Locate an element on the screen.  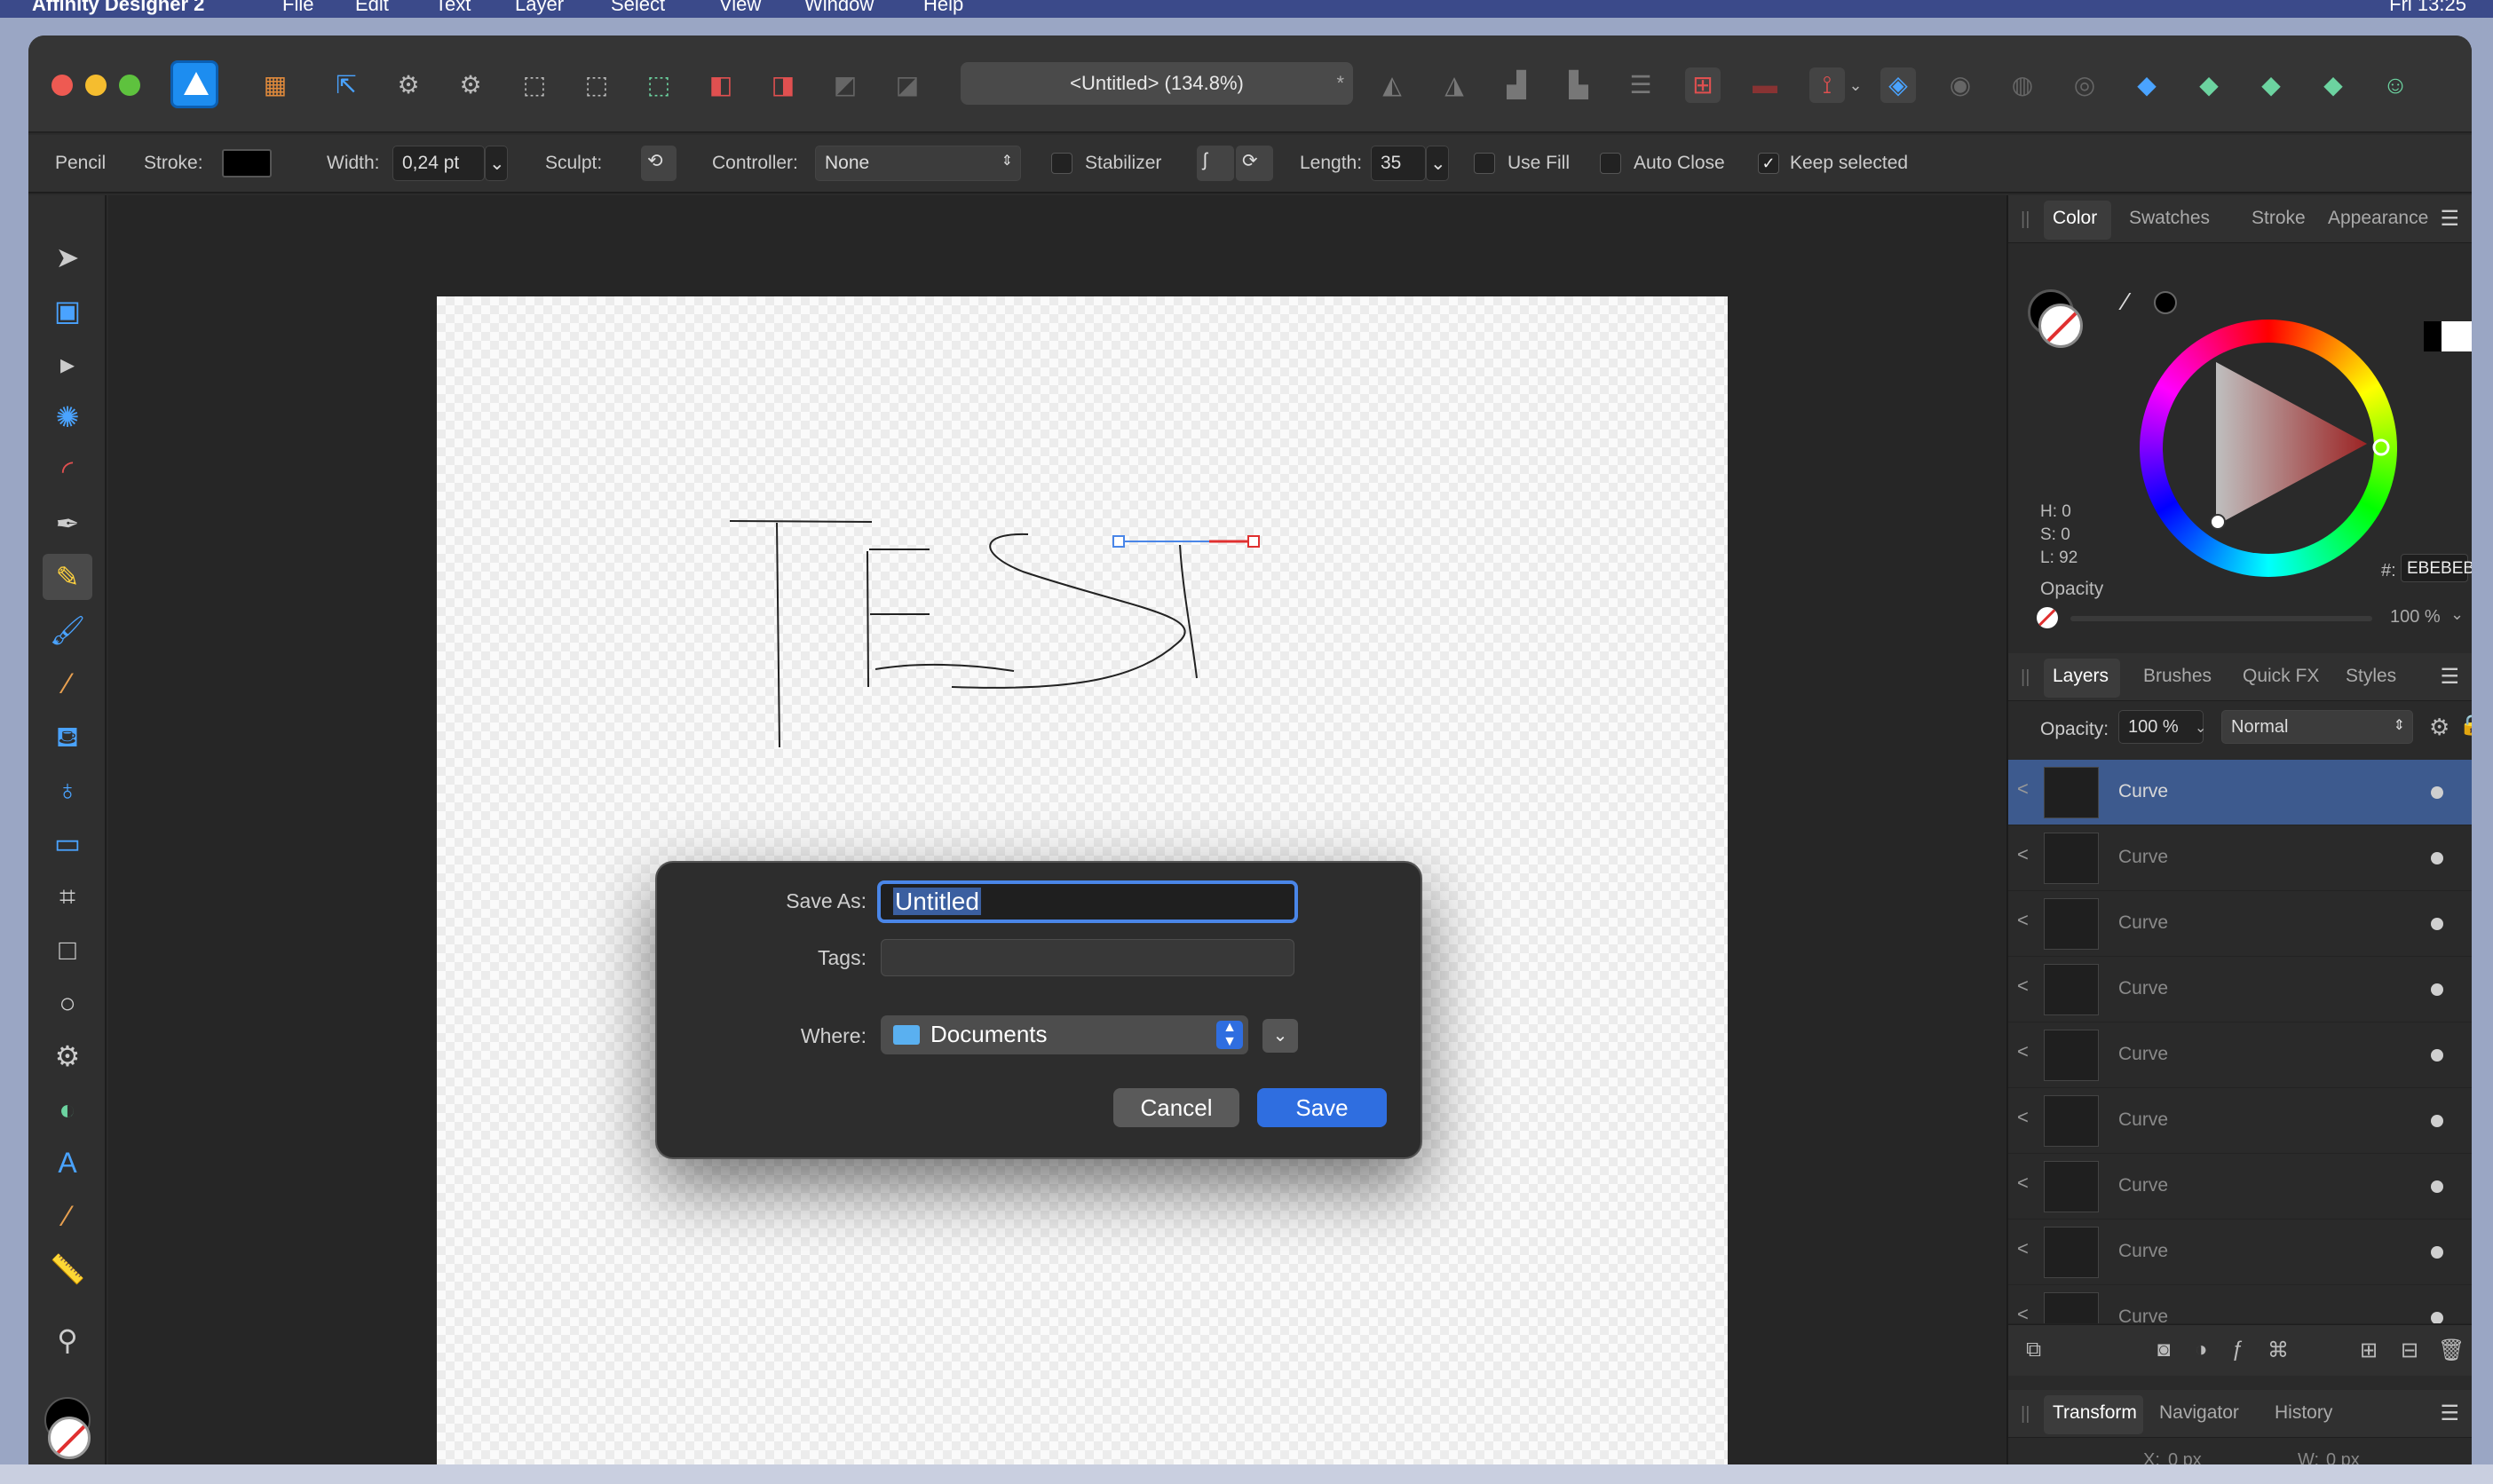
layer-mask-icon: ⧉ is located at coordinates (2033, 1350).